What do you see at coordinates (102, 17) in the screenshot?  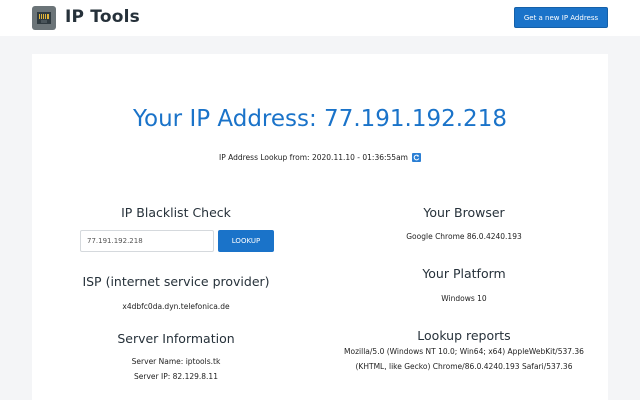 I see `brand-title: IP Tools` at bounding box center [102, 17].